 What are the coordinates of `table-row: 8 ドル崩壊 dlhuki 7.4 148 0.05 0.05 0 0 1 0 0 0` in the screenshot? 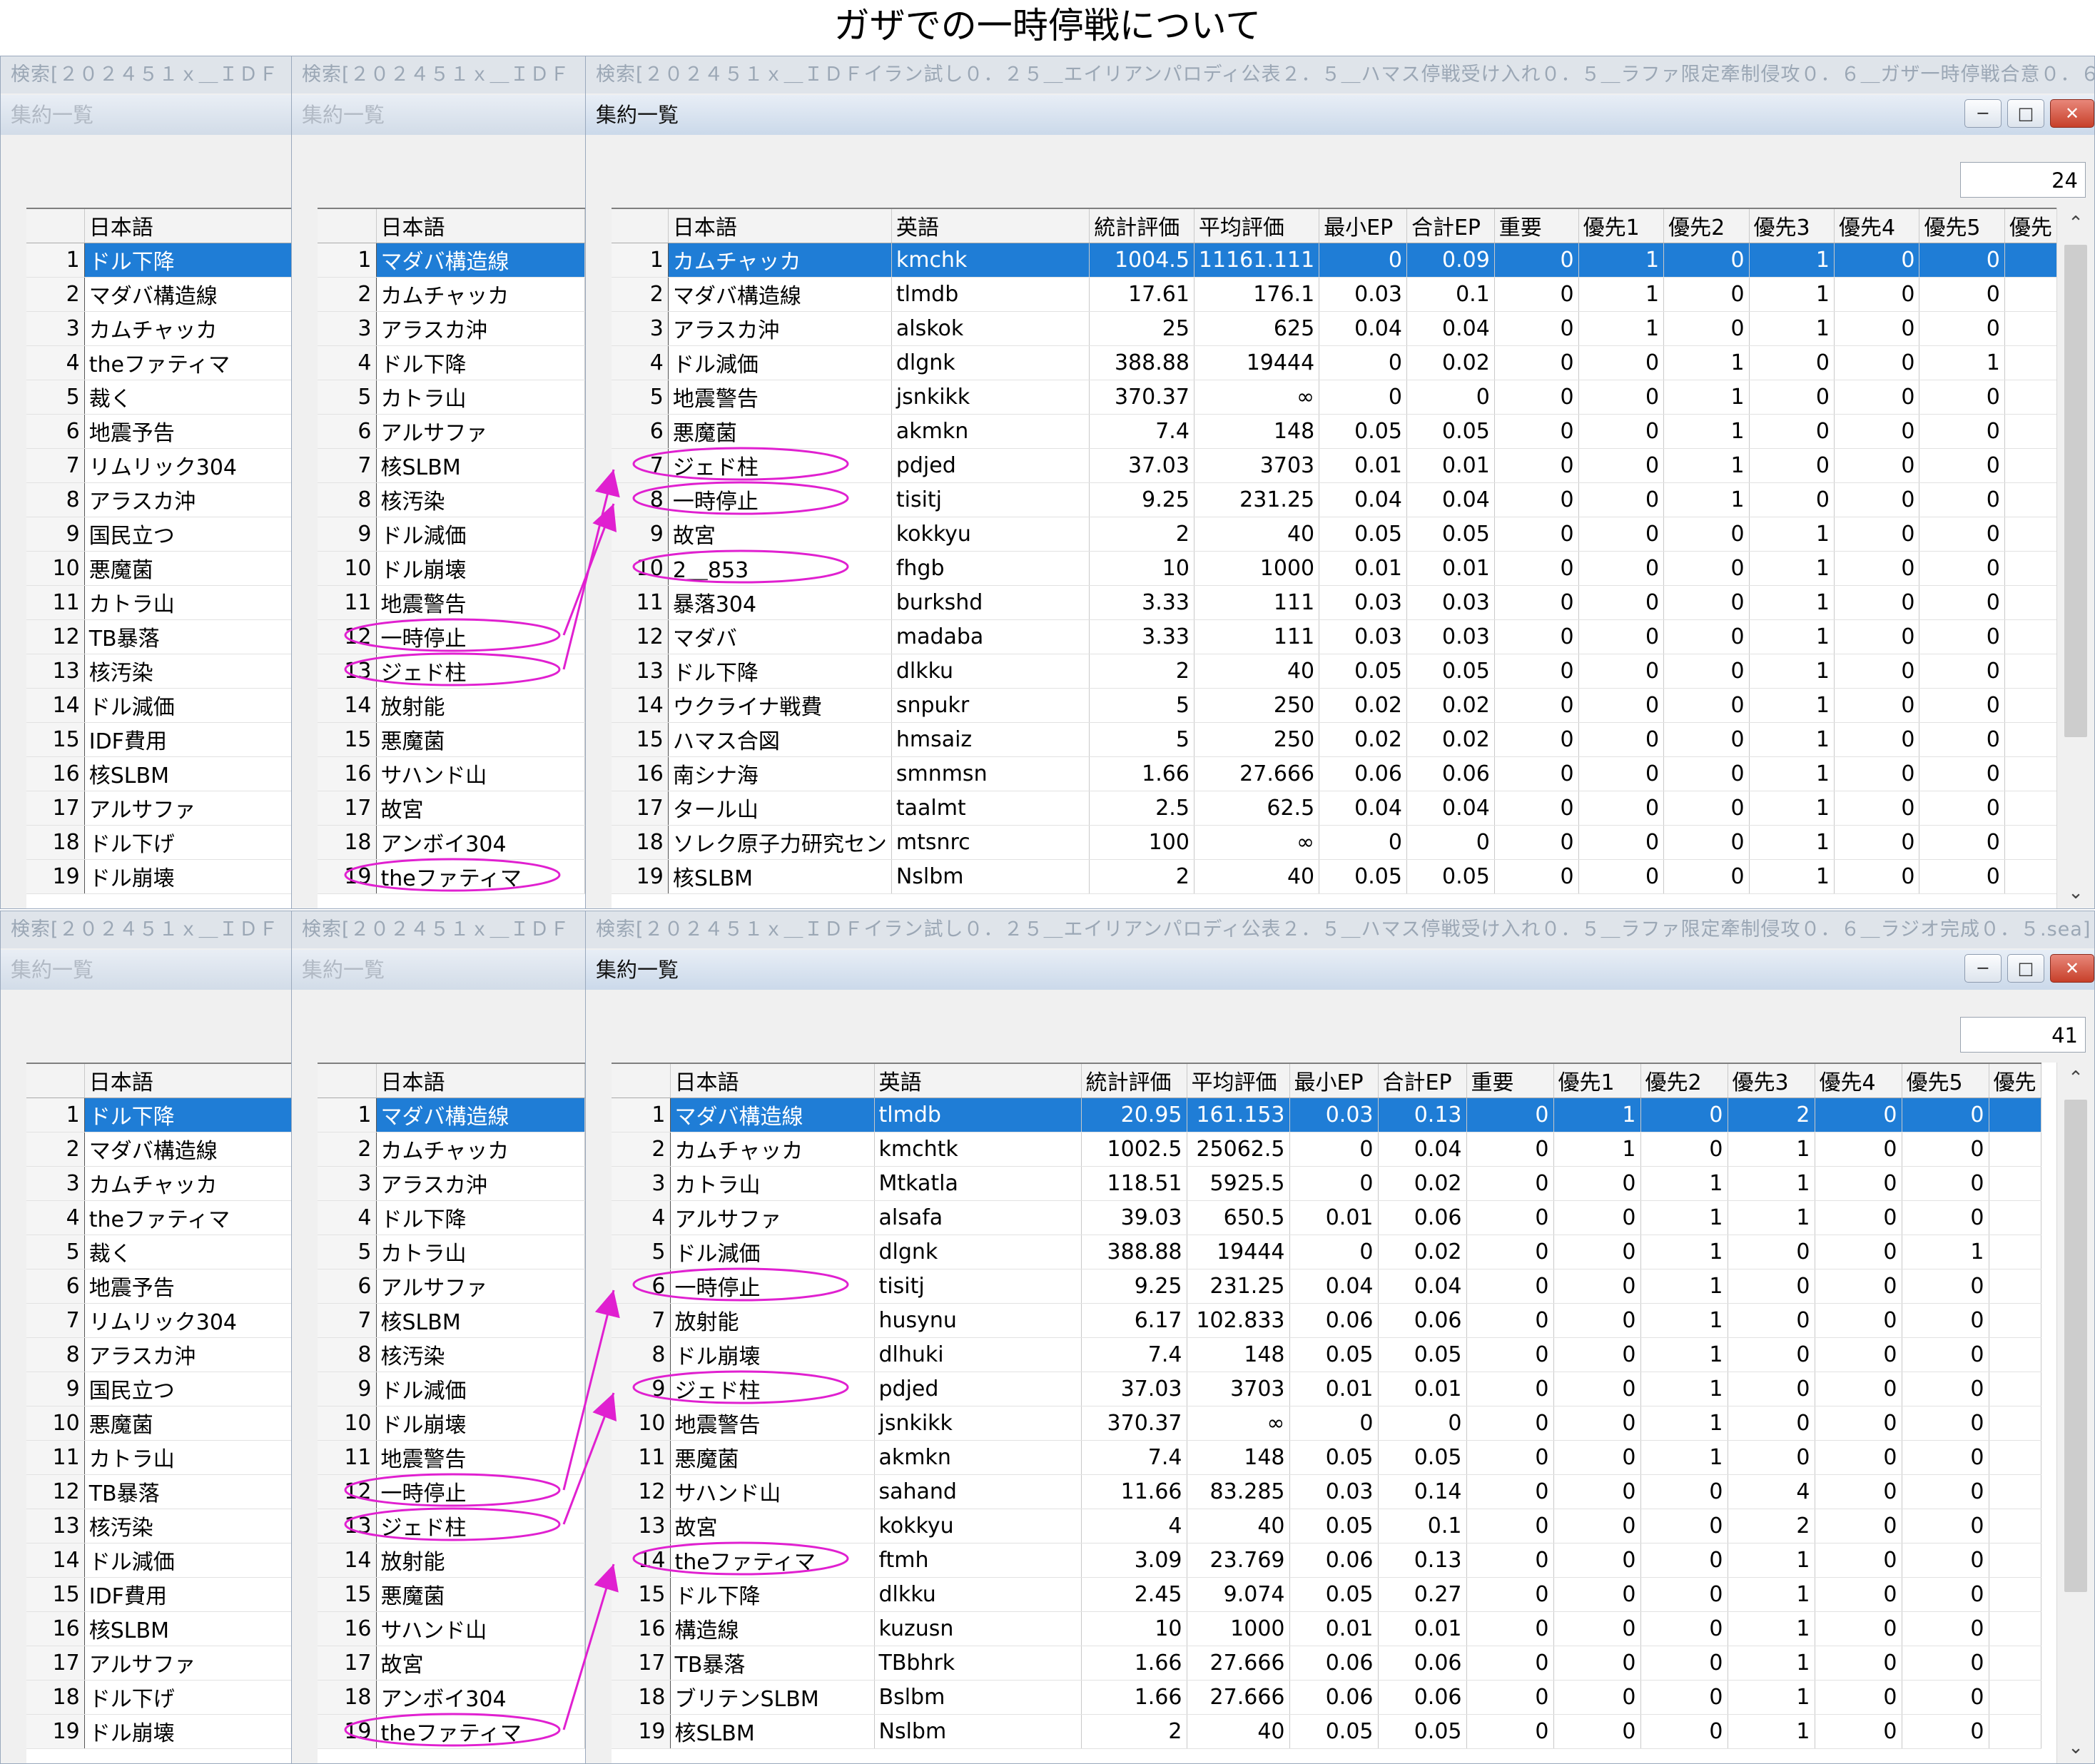 It's located at (1327, 1354).